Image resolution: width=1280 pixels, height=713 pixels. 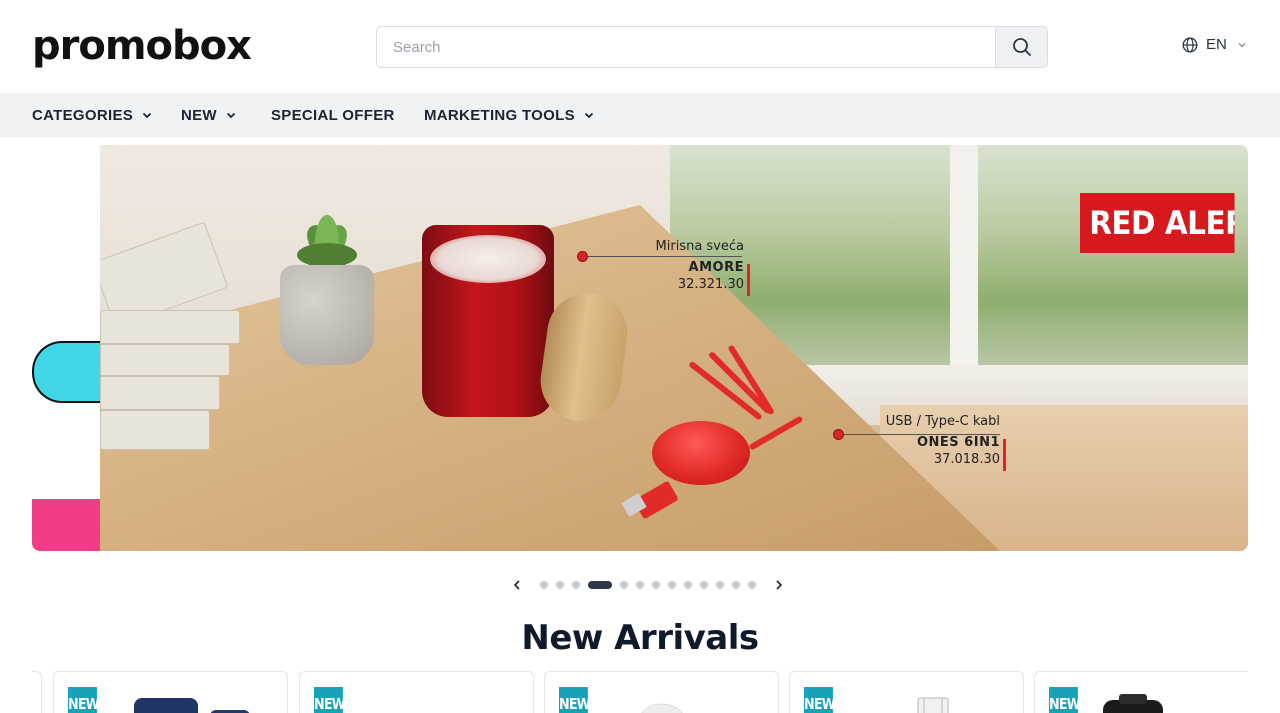 I want to click on nav-item-label: CATEGORIES, so click(x=83, y=115).